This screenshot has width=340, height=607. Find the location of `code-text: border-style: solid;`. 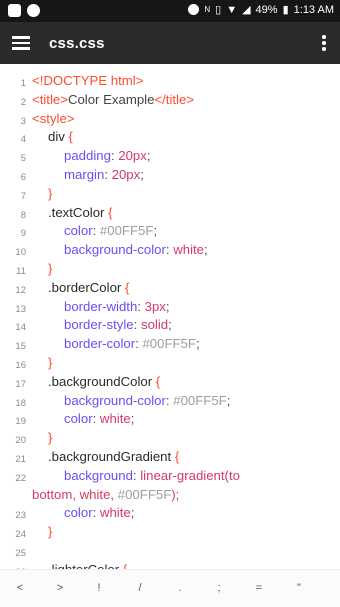

code-text: border-style: solid; is located at coordinates (118, 325).